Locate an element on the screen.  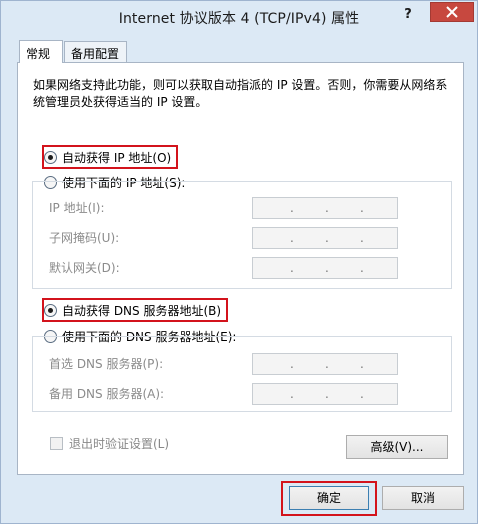
subnet-mask-label: 子网掩码(U): is located at coordinates (84, 238).